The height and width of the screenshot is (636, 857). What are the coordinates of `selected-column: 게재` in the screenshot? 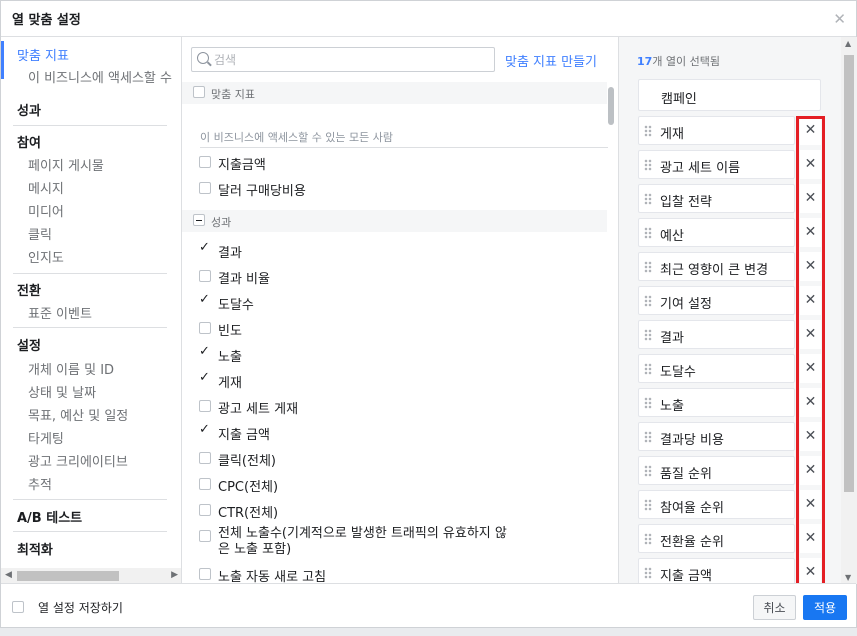 It's located at (716, 130).